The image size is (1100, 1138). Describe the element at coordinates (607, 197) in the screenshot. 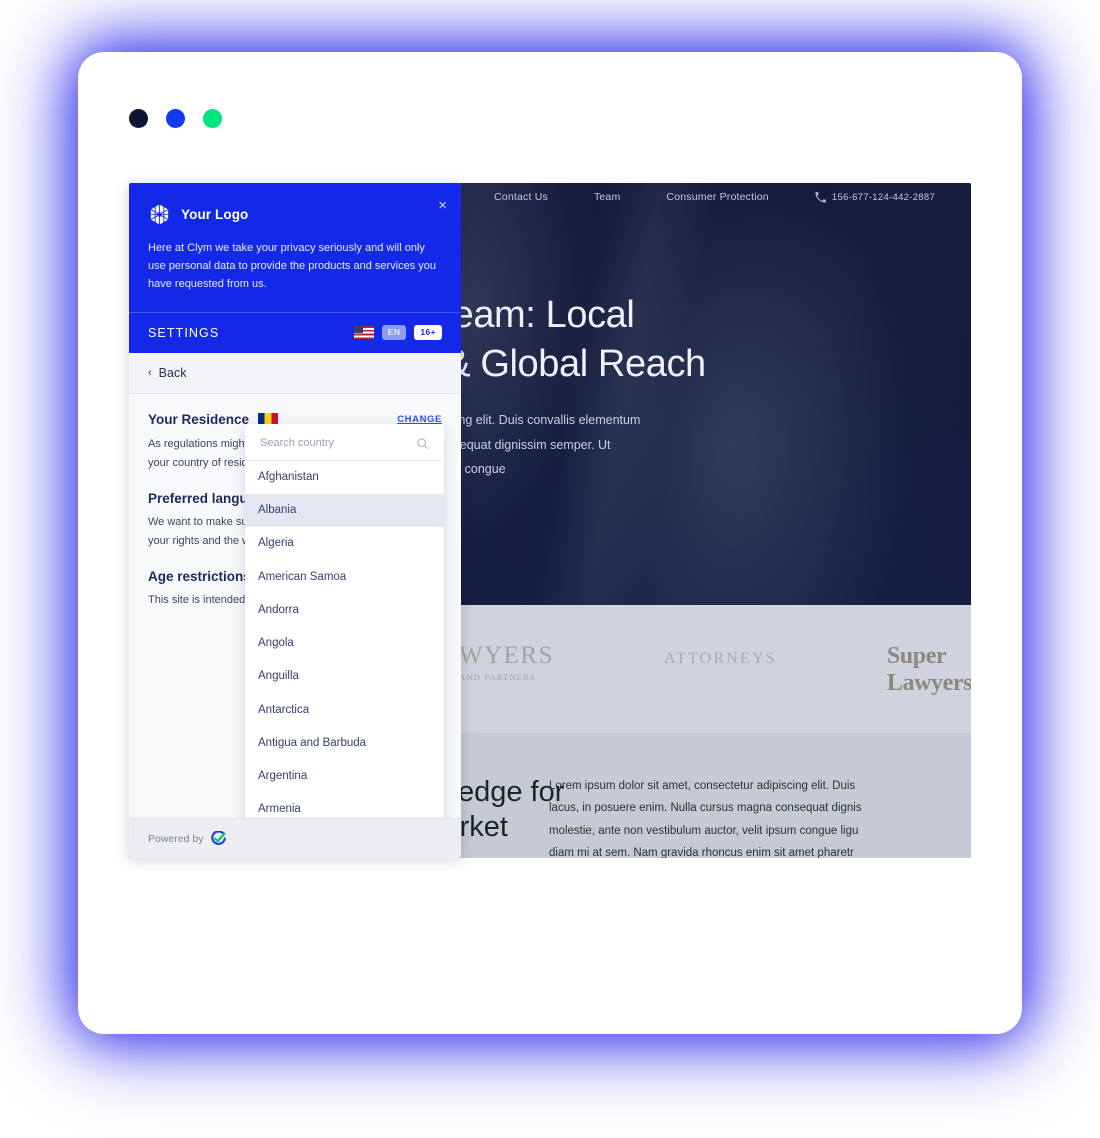

I see `nav-link-team: Team` at that location.